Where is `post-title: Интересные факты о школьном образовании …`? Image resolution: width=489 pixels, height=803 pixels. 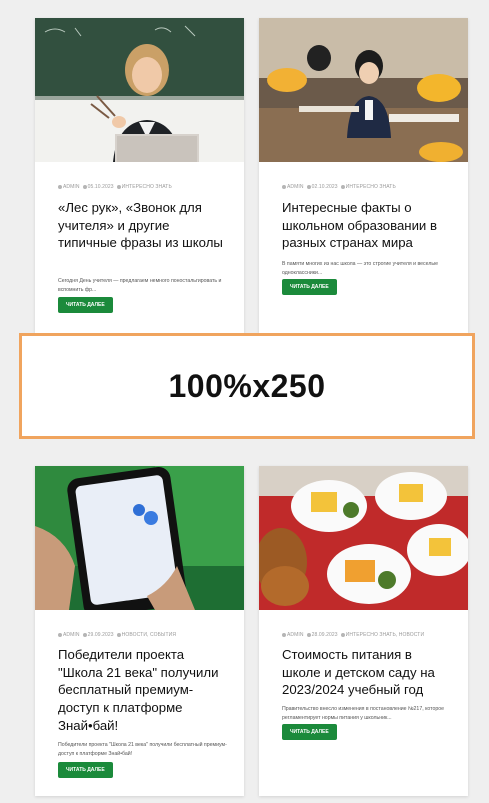 post-title: Интересные факты о школьном образовании … is located at coordinates (367, 225).